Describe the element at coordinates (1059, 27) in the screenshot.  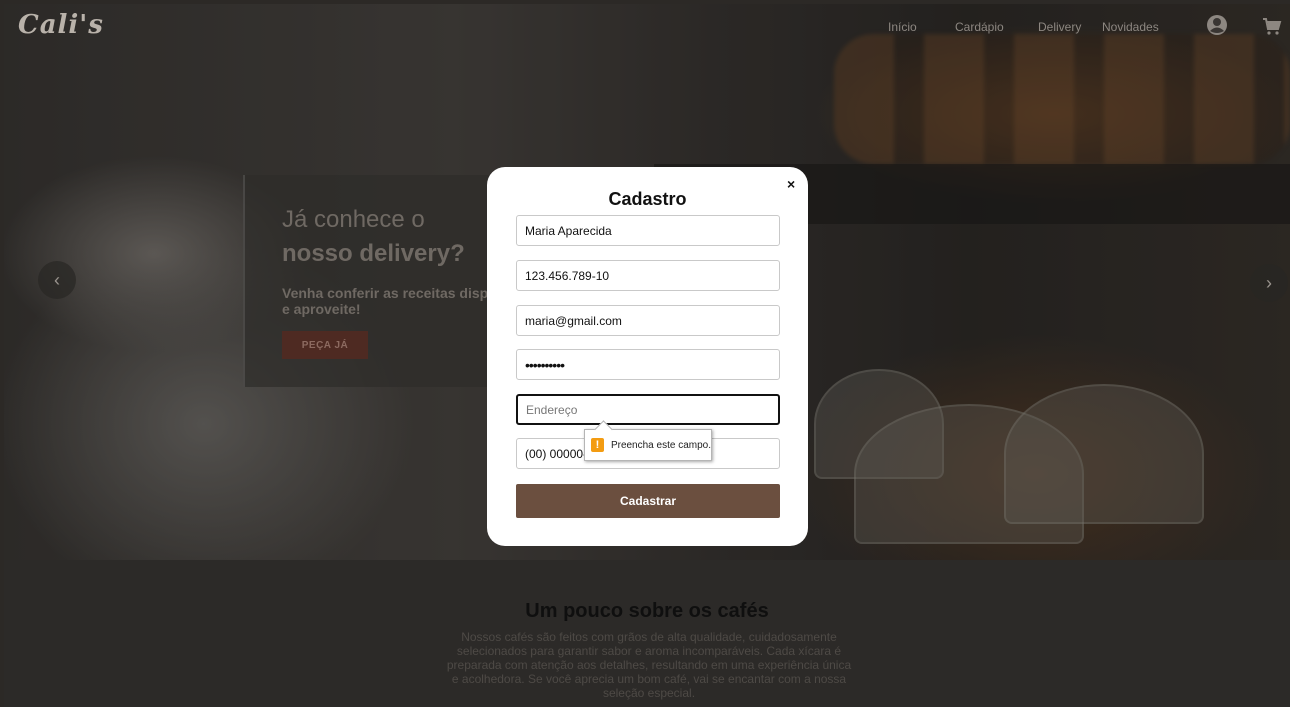
I see `nav-delivery: Delivery` at that location.